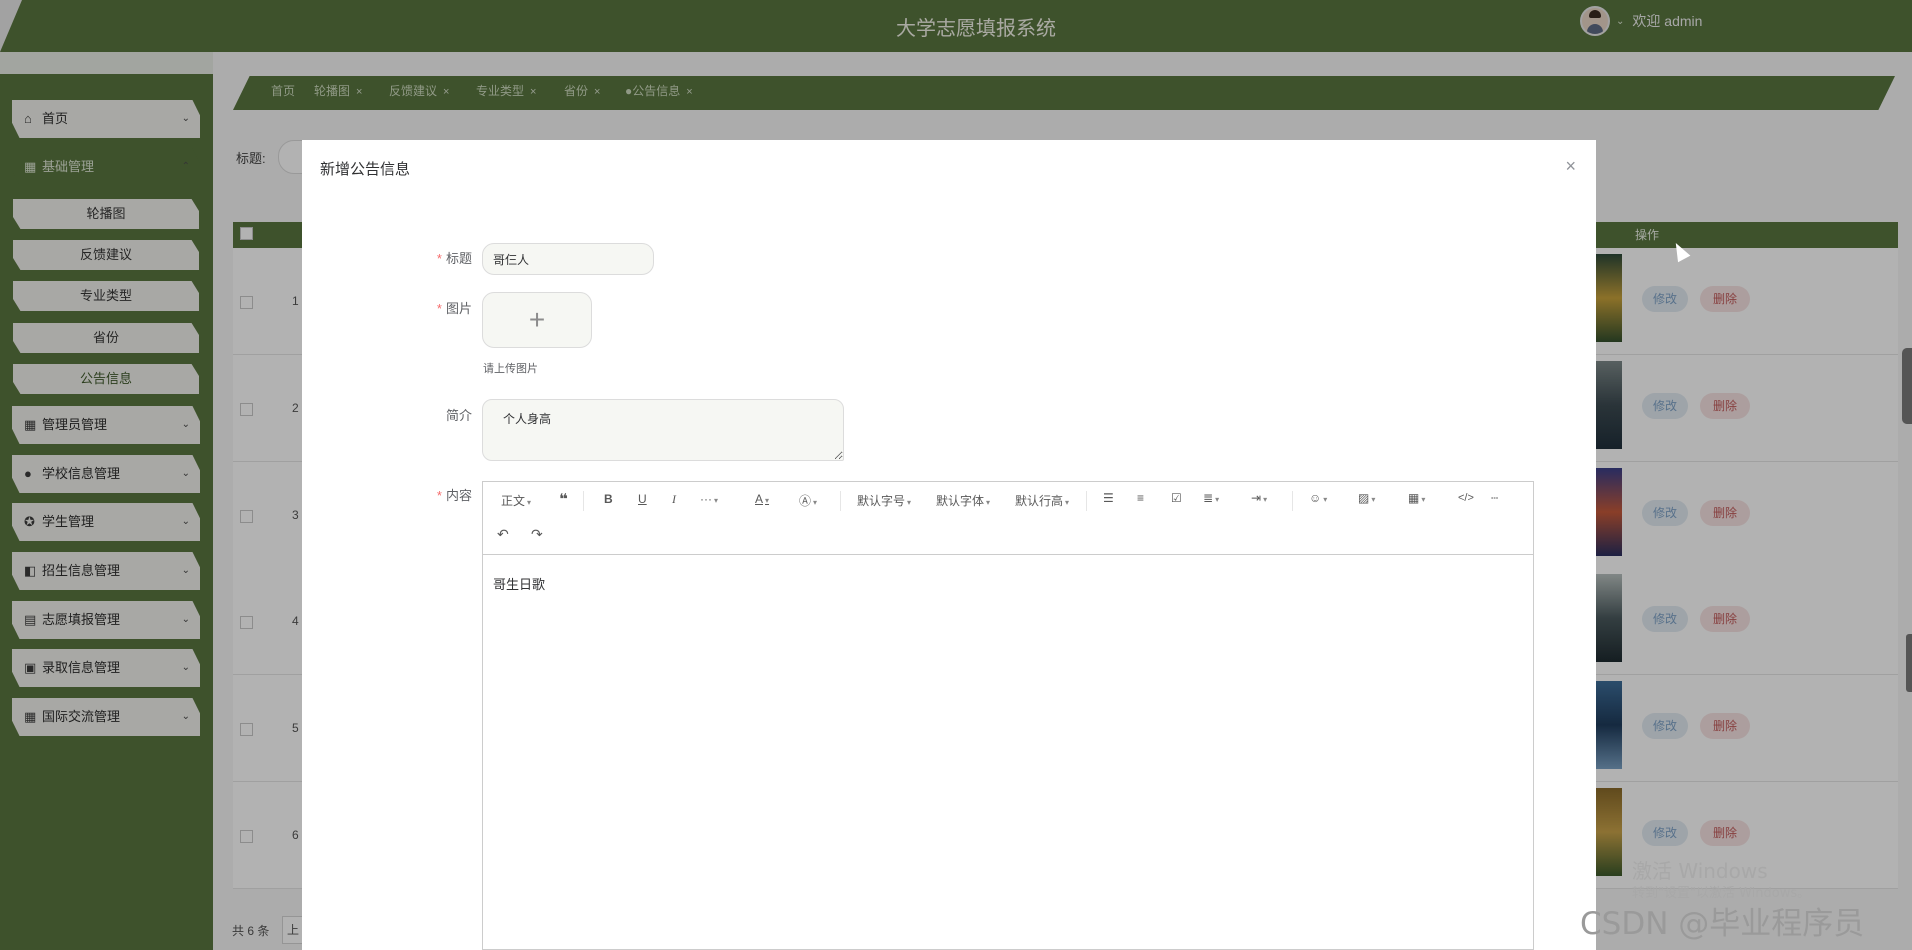  Describe the element at coordinates (1570, 166) in the screenshot. I see `close-icon: ×` at that location.